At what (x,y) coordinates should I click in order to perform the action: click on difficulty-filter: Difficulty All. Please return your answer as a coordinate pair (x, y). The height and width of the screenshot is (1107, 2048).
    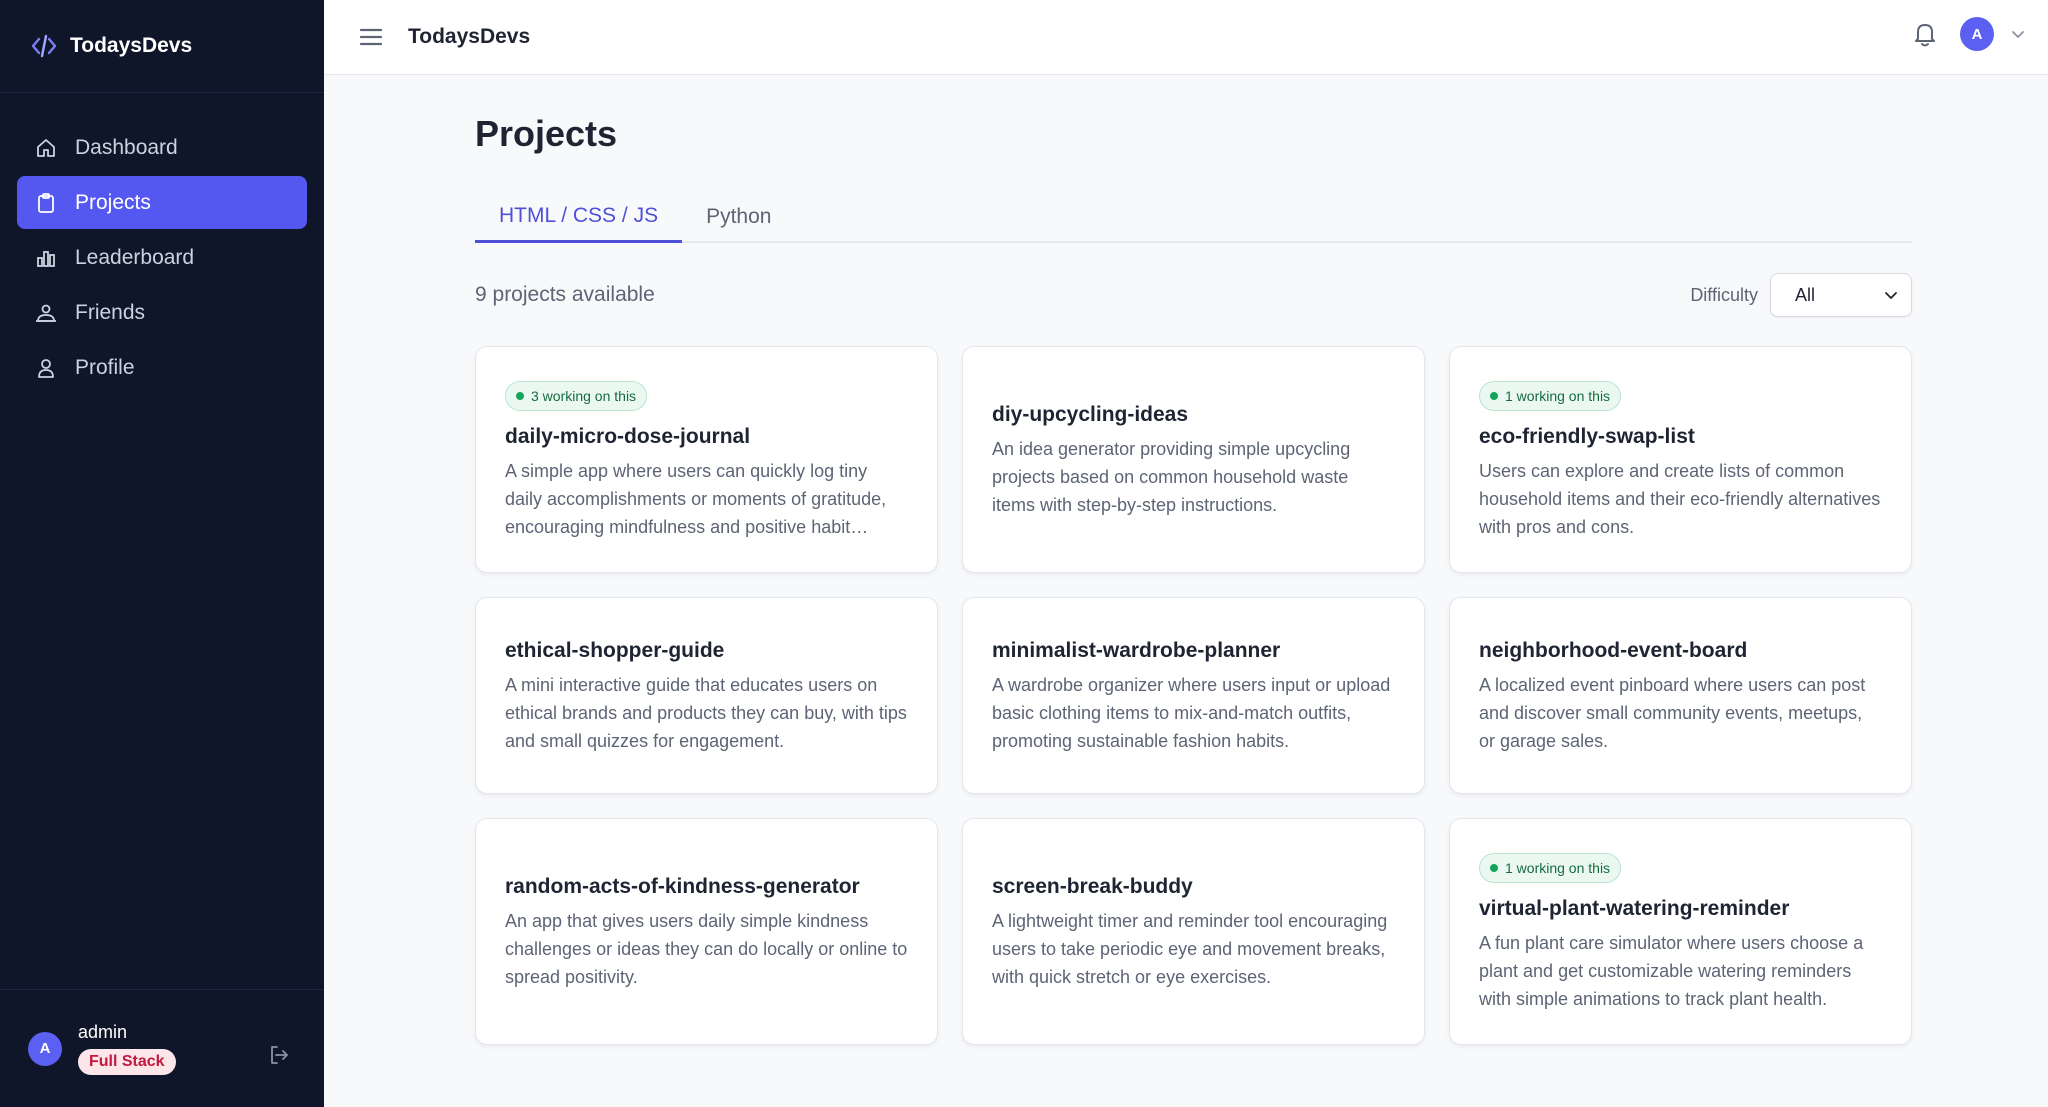
    Looking at the image, I should click on (1801, 295).